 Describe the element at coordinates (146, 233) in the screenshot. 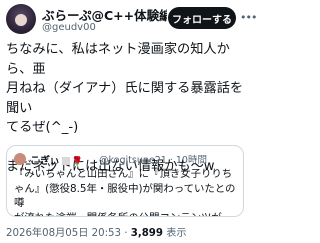

I see `views-count: 3,899` at that location.